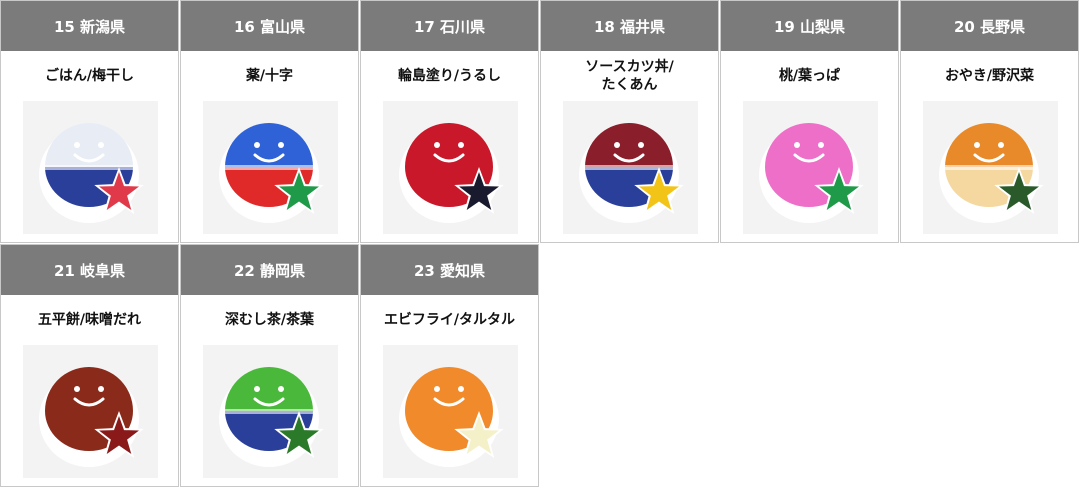 The image size is (1080, 488). Describe the element at coordinates (449, 76) in the screenshot. I see `food-label: 輪島塗り/うるし` at that location.